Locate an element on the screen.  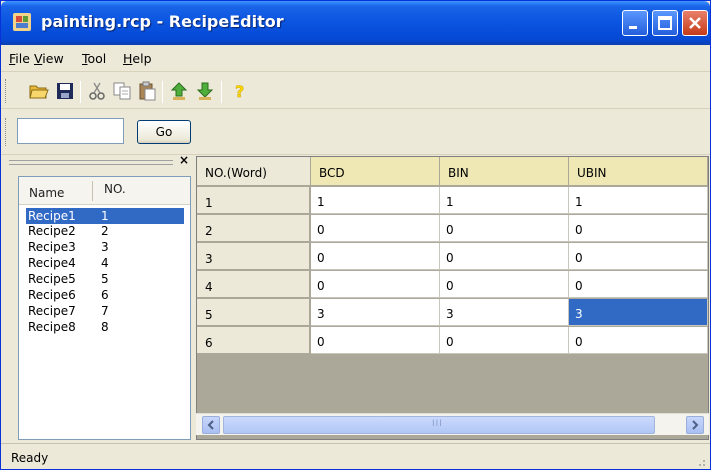
recipe-list-item: Recipe7 7 is located at coordinates (105, 311).